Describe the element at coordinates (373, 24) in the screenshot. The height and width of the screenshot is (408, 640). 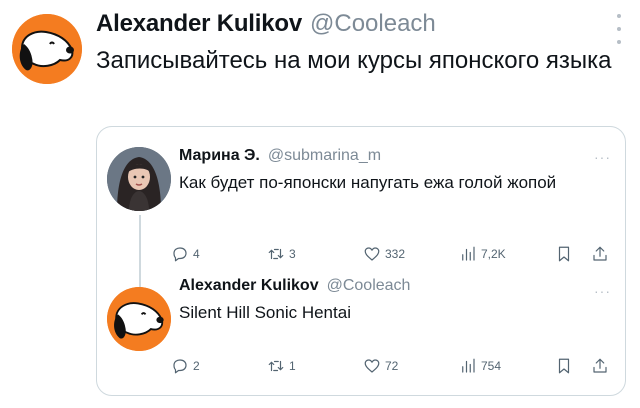
I see `author-handle: @Cooleach` at that location.